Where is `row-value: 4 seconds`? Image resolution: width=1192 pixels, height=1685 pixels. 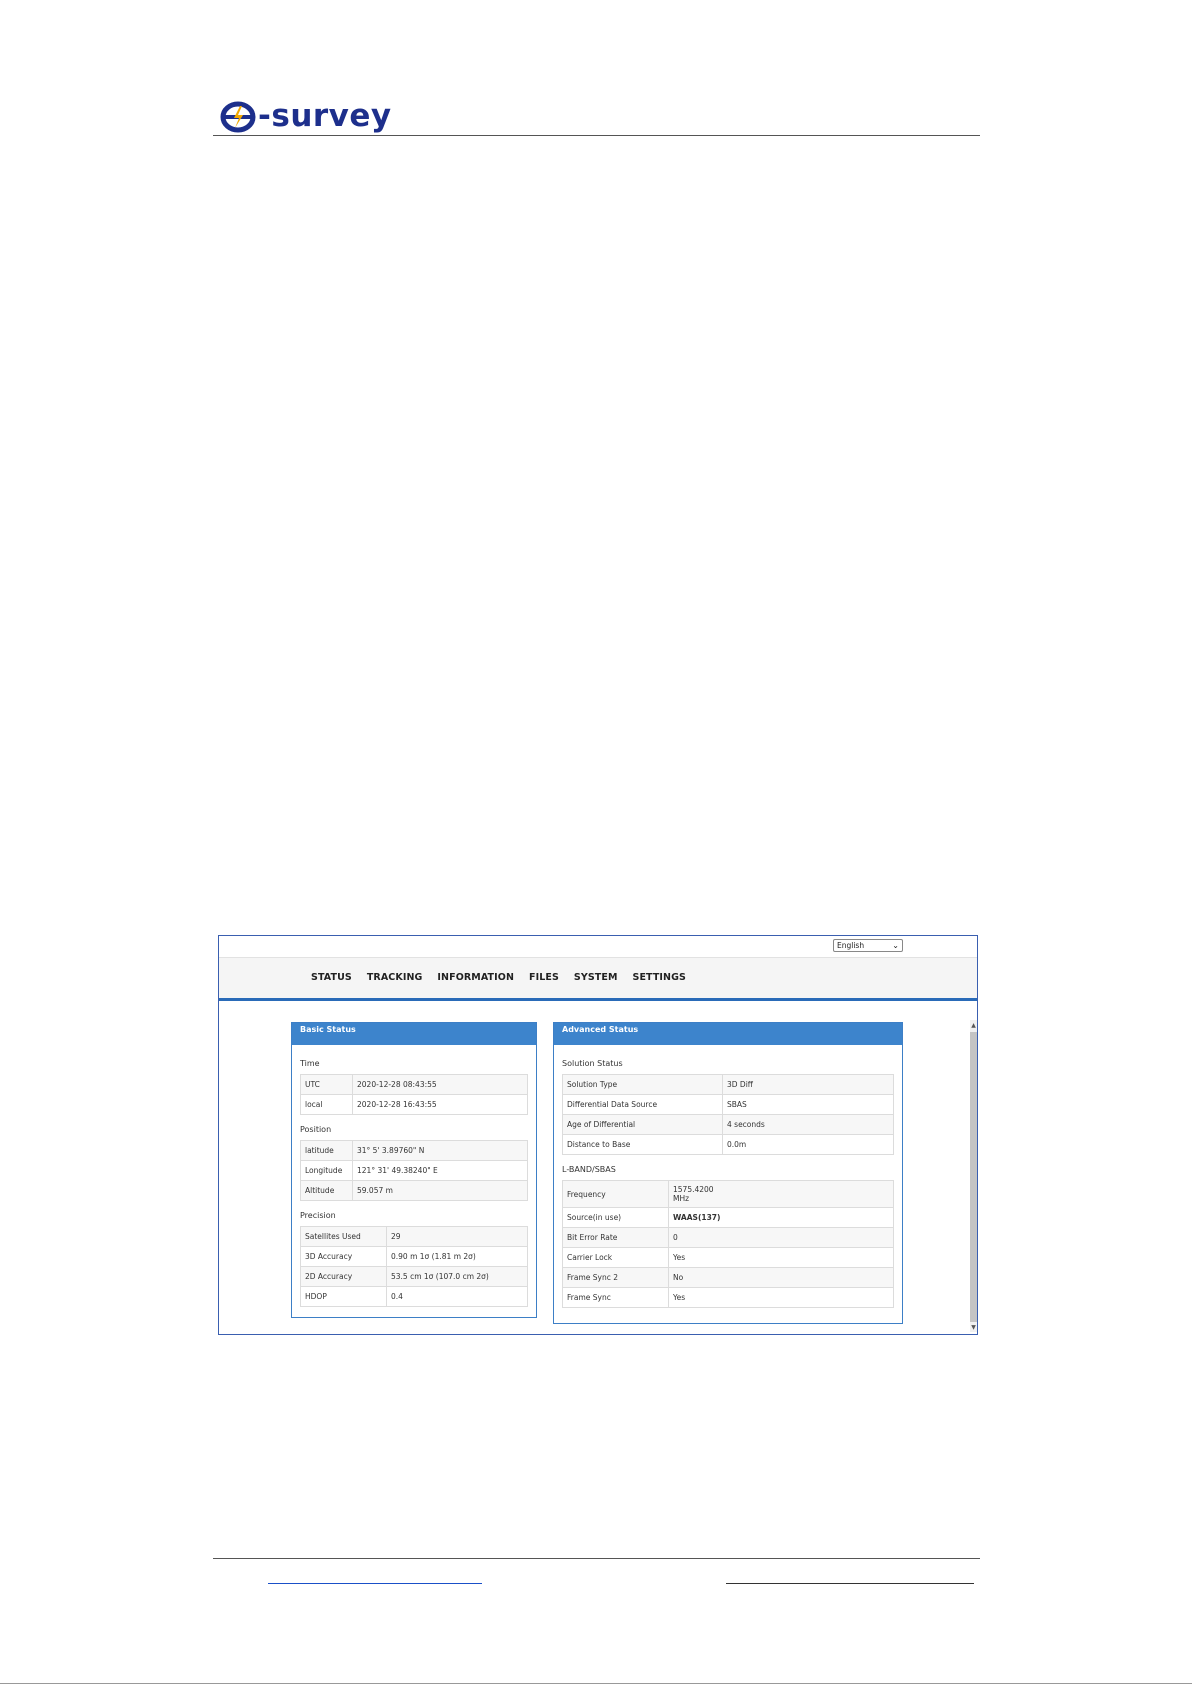 row-value: 4 seconds is located at coordinates (808, 1124).